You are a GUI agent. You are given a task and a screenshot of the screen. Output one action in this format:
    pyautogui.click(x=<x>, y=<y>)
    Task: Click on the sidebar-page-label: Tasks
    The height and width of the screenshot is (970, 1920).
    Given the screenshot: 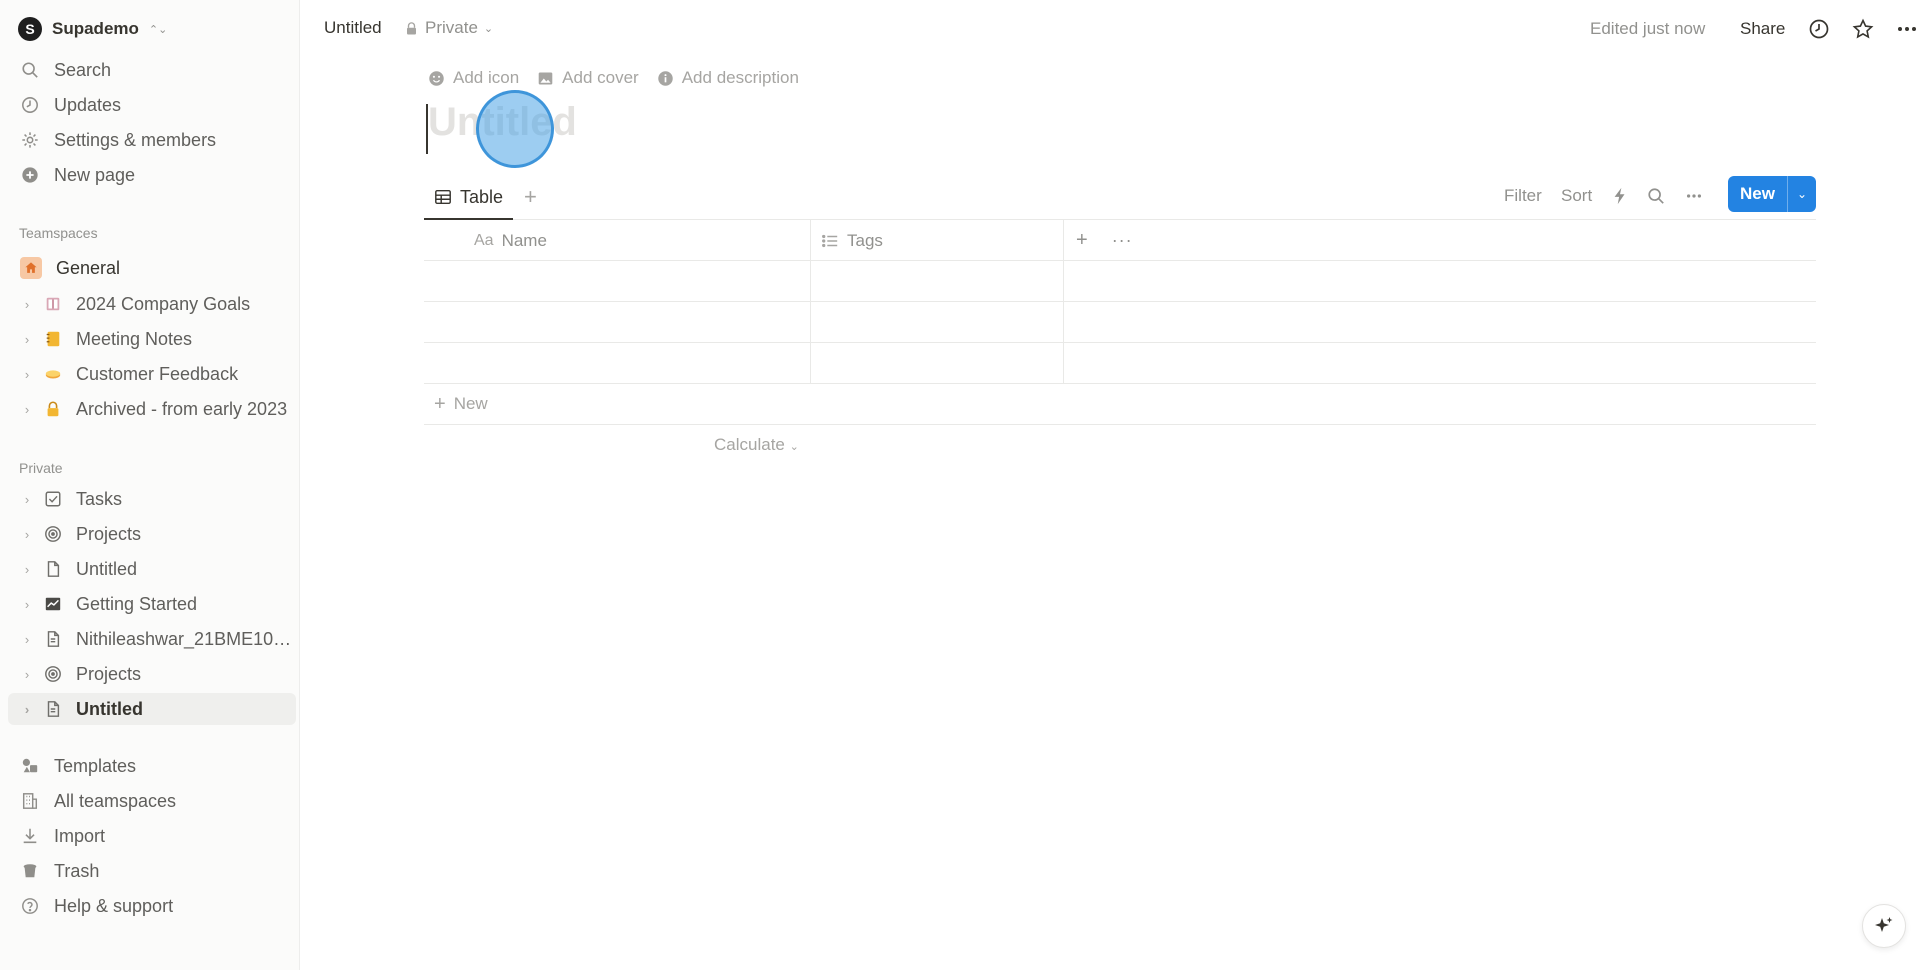 What is the action you would take?
    pyautogui.click(x=99, y=498)
    